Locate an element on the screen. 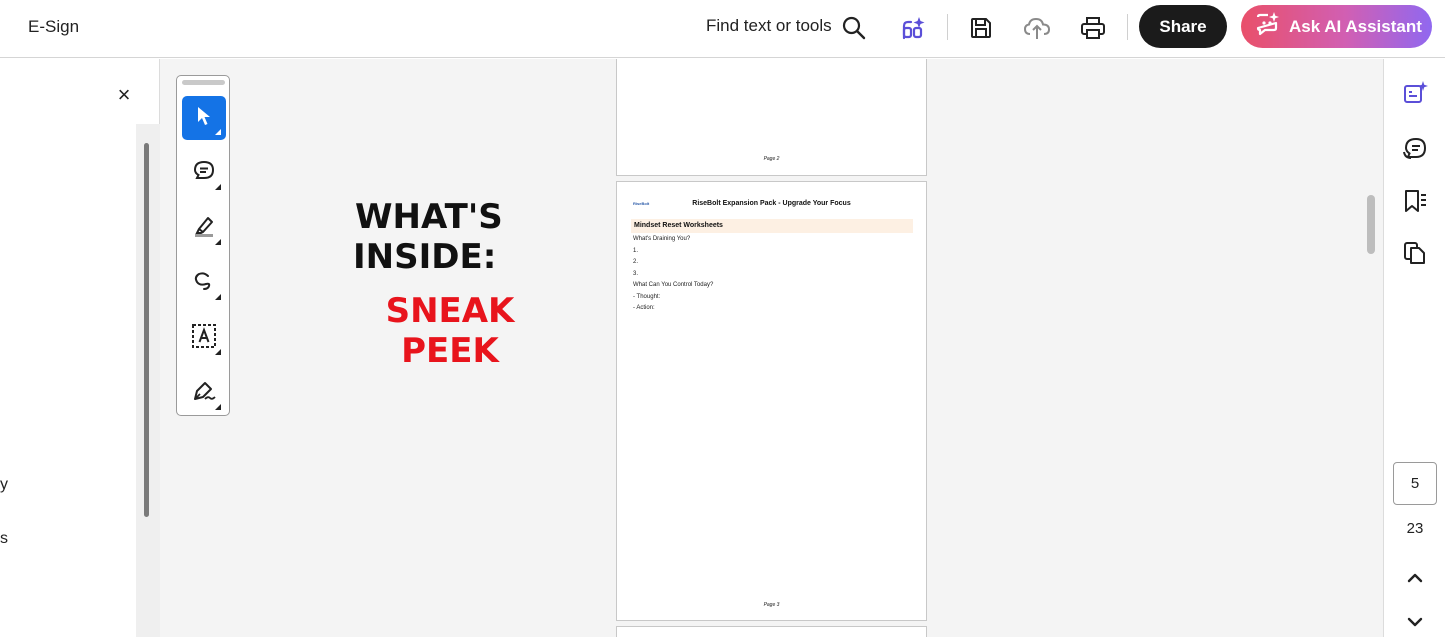 This screenshot has height=637, width=1445. left-panel: × y s is located at coordinates (80, 348).